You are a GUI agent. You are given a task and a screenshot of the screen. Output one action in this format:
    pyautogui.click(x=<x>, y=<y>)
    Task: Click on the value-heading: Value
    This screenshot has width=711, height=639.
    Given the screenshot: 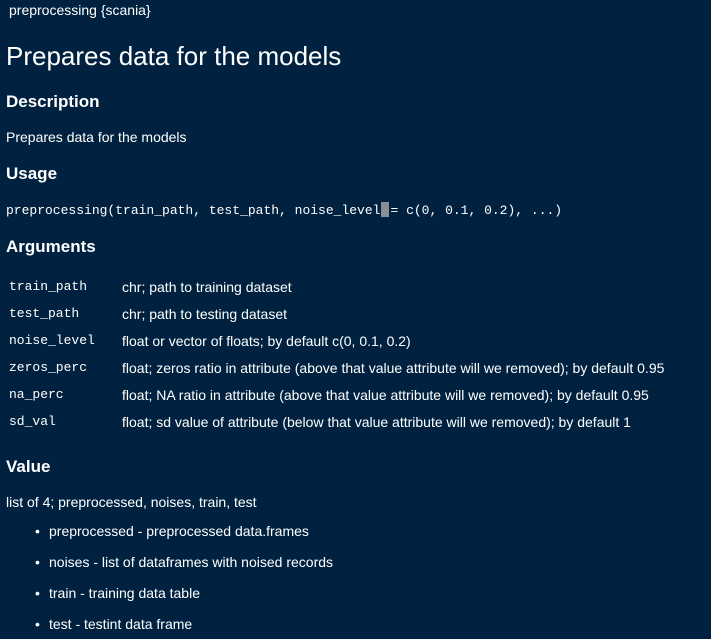 What is the action you would take?
    pyautogui.click(x=28, y=466)
    